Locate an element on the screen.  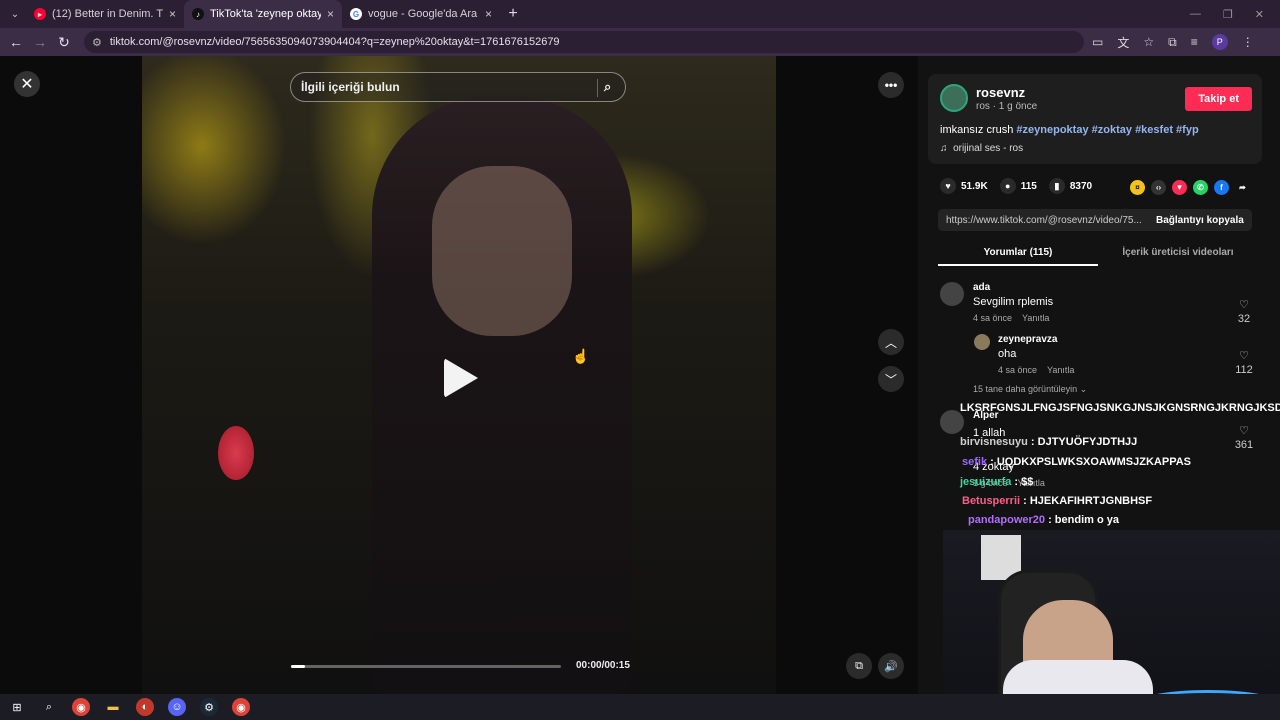
cast-icon: ▭ is located at coordinates (1097, 42).